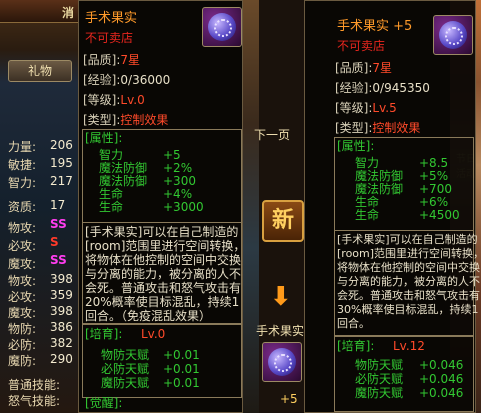 Image resolution: width=481 pixels, height=413 pixels. What do you see at coordinates (283, 221) in the screenshot?
I see `new-button: 新` at bounding box center [283, 221].